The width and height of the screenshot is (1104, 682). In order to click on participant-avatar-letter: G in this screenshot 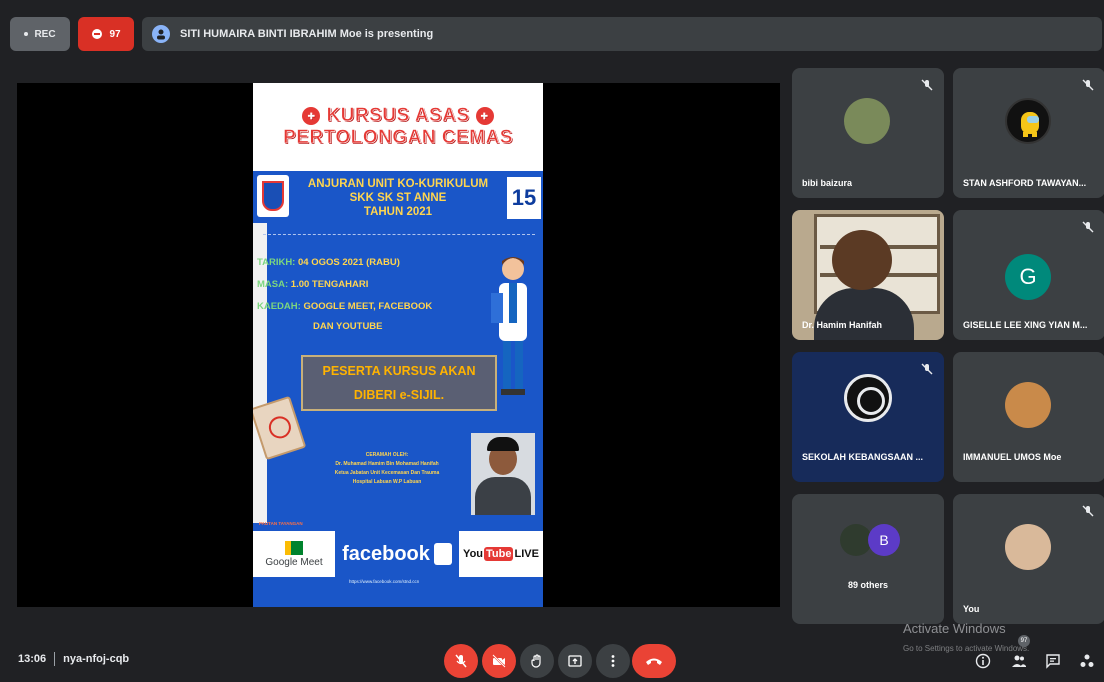, I will do `click(1028, 277)`.